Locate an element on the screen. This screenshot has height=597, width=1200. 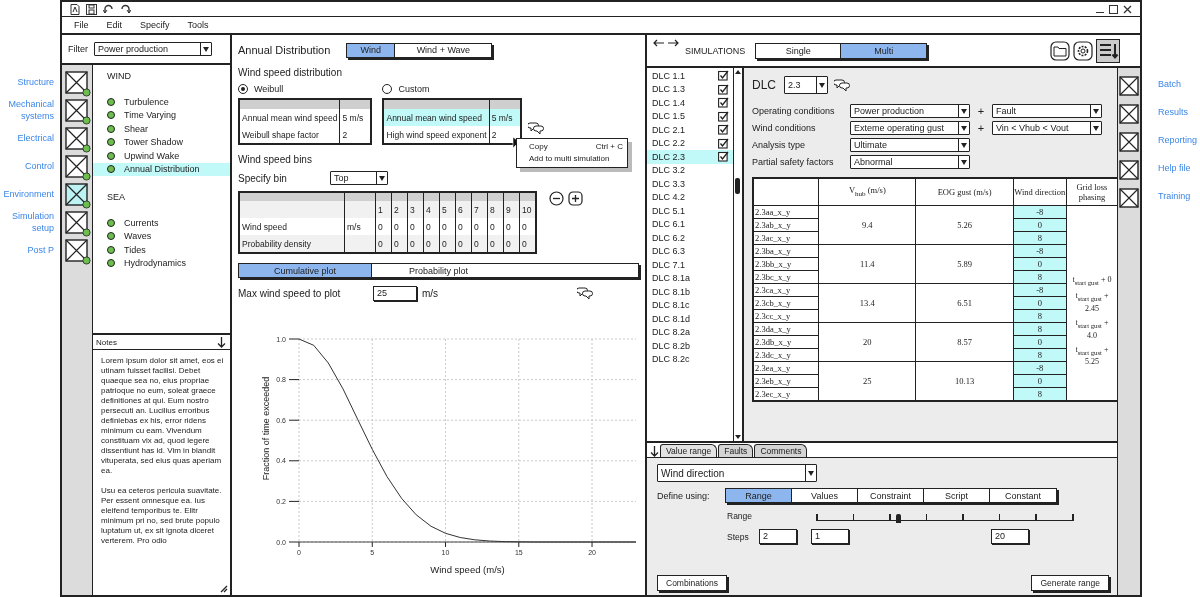
maximize-icon is located at coordinates (1113, 9).